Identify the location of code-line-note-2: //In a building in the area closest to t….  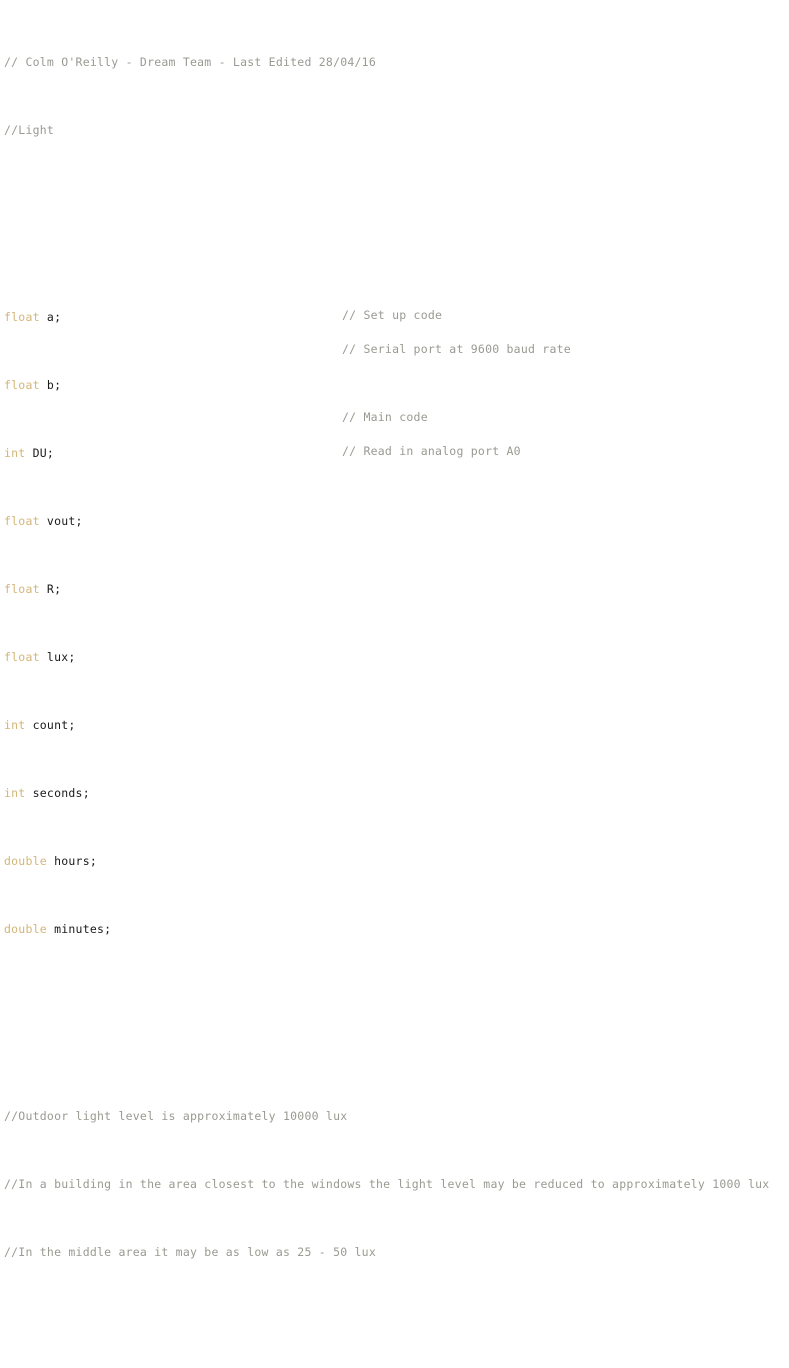
(396, 1184).